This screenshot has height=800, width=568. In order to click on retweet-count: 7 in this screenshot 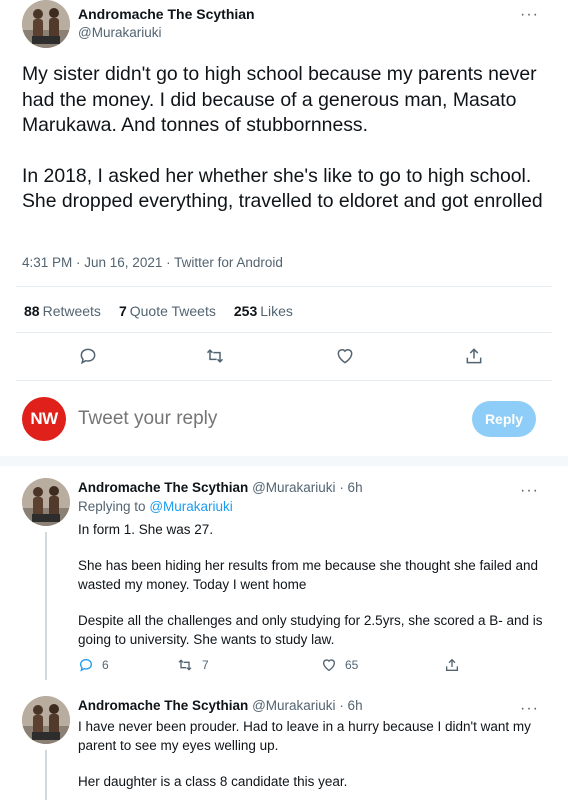, I will do `click(205, 665)`.